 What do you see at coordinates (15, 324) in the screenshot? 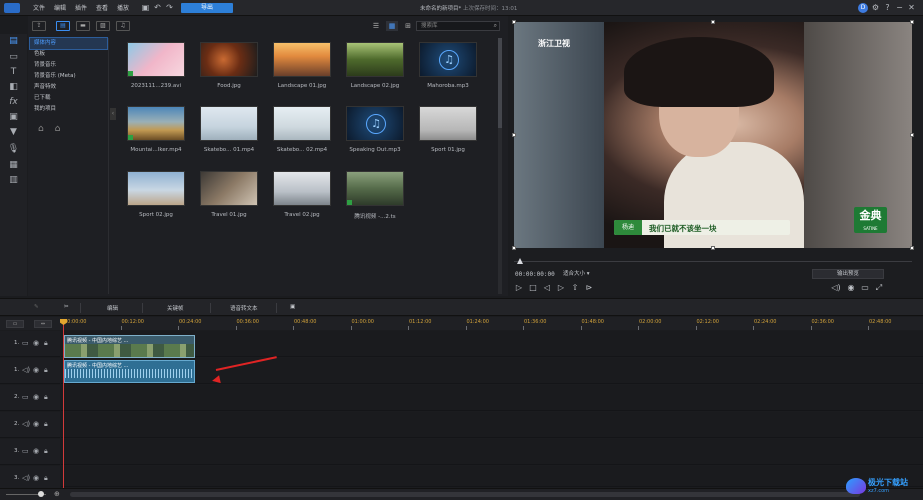
I see `track-manager-icon: ▭` at bounding box center [15, 324].